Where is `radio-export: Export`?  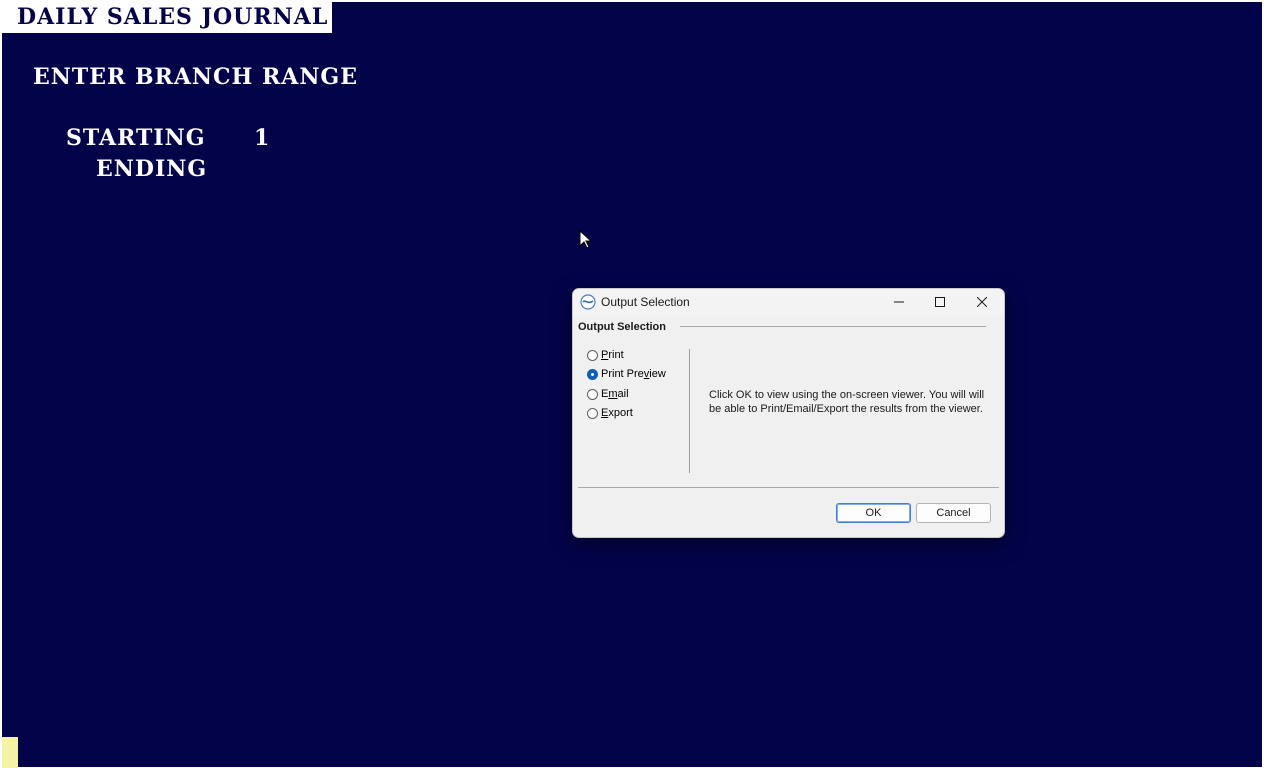 radio-export: Export is located at coordinates (610, 413).